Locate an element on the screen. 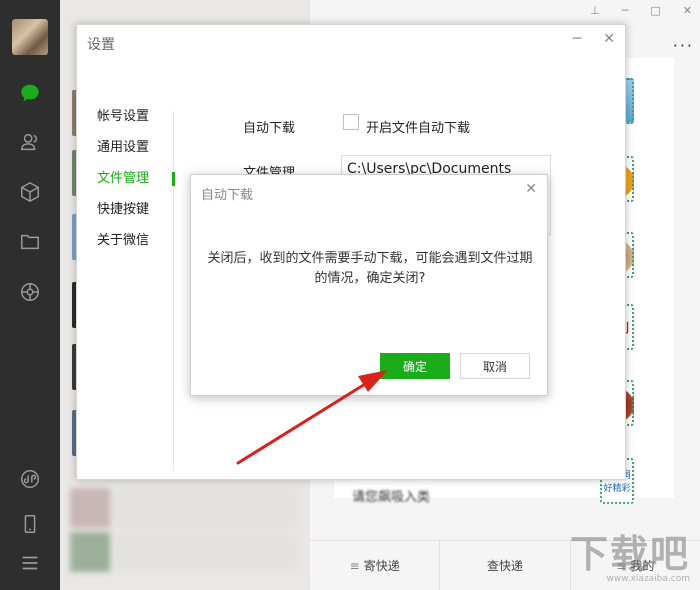  avatar is located at coordinates (30, 37).